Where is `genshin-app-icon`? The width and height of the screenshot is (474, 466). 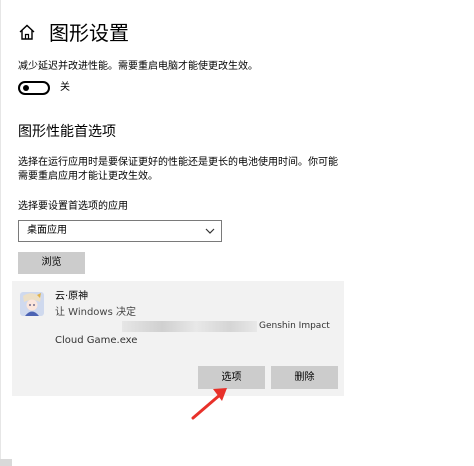
genshin-app-icon is located at coordinates (32, 304).